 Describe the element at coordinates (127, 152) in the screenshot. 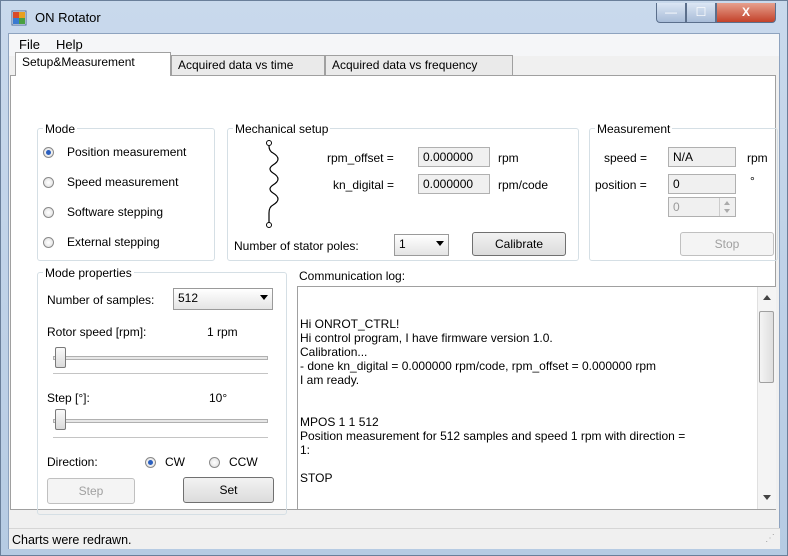

I see `radio-label: Position measurement` at that location.